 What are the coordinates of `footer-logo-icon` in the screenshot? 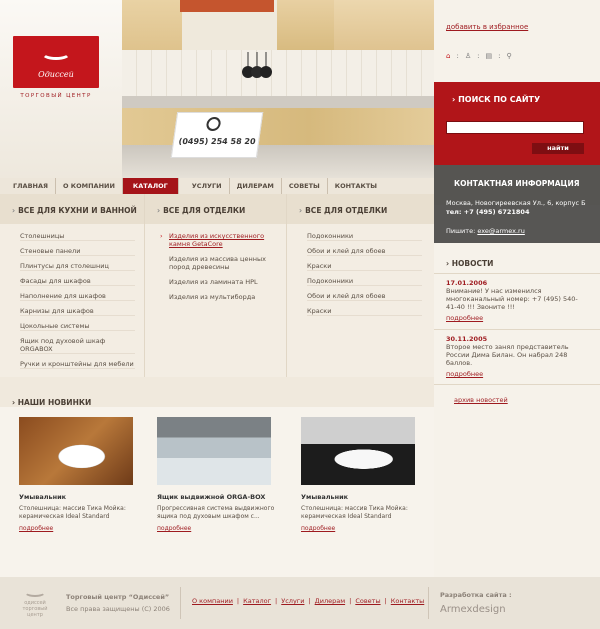 It's located at (35, 592).